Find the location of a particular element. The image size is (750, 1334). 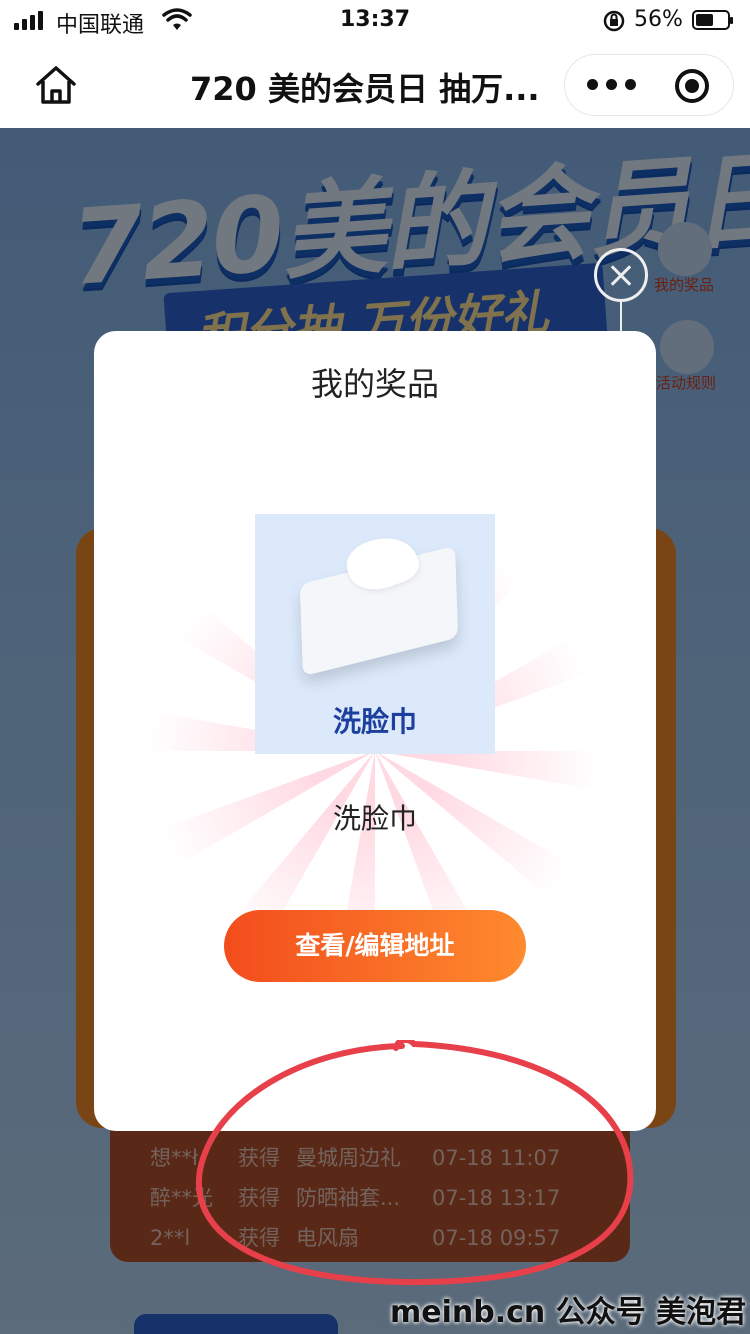

red-circle-annotation is located at coordinates (414, 1163).